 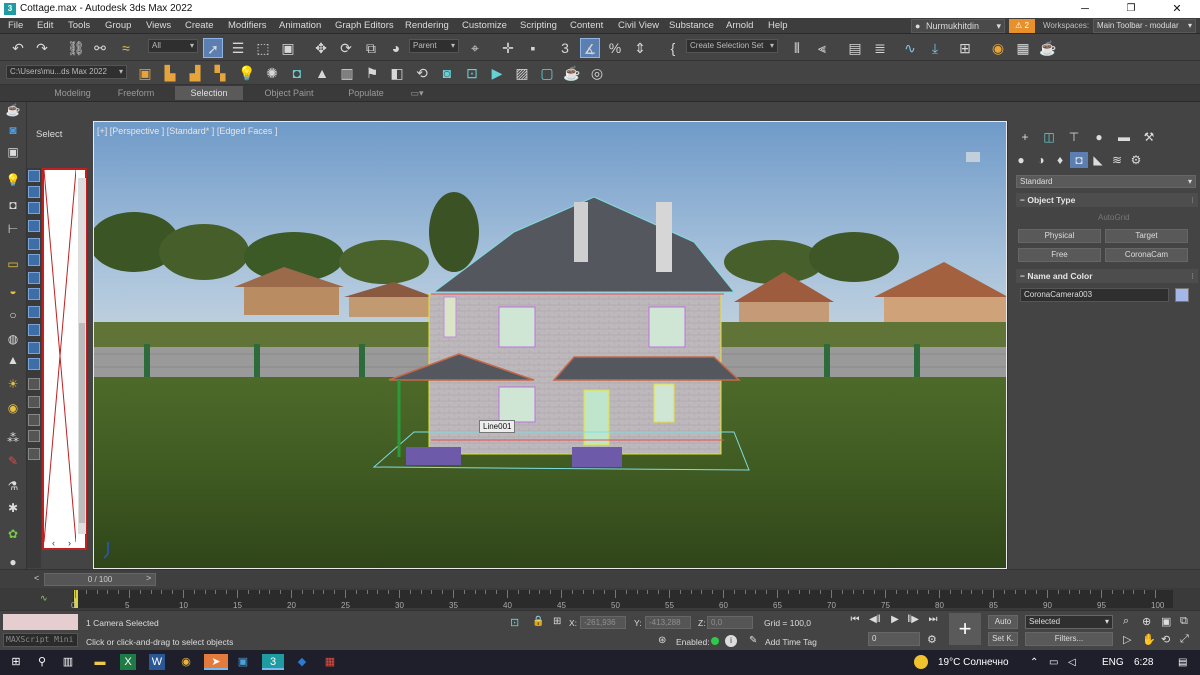 What do you see at coordinates (158, 25) in the screenshot?
I see `menu-views: Views` at bounding box center [158, 25].